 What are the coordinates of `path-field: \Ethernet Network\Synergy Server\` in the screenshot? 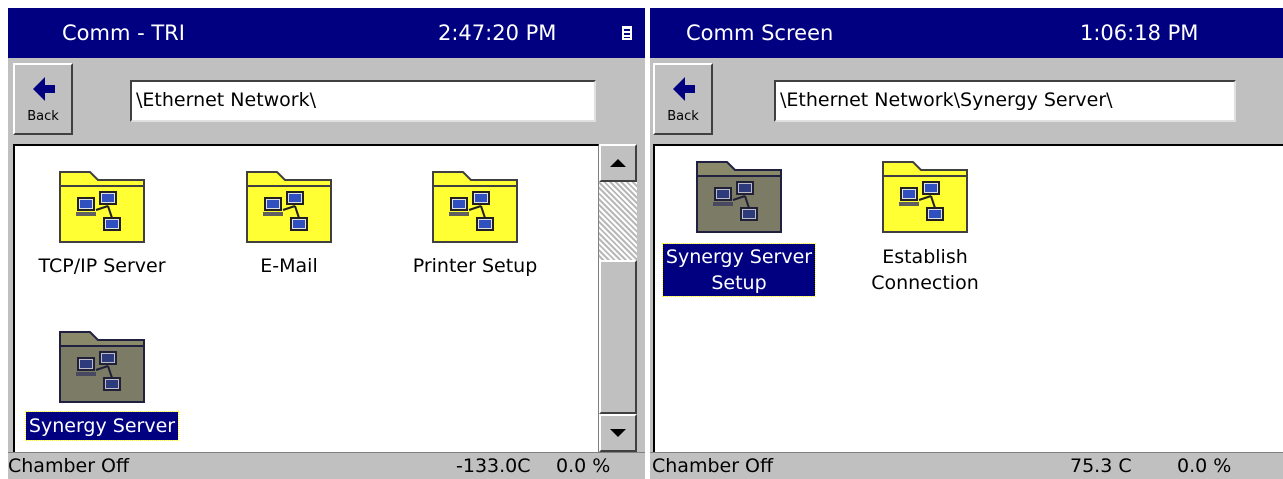 It's located at (1005, 101).